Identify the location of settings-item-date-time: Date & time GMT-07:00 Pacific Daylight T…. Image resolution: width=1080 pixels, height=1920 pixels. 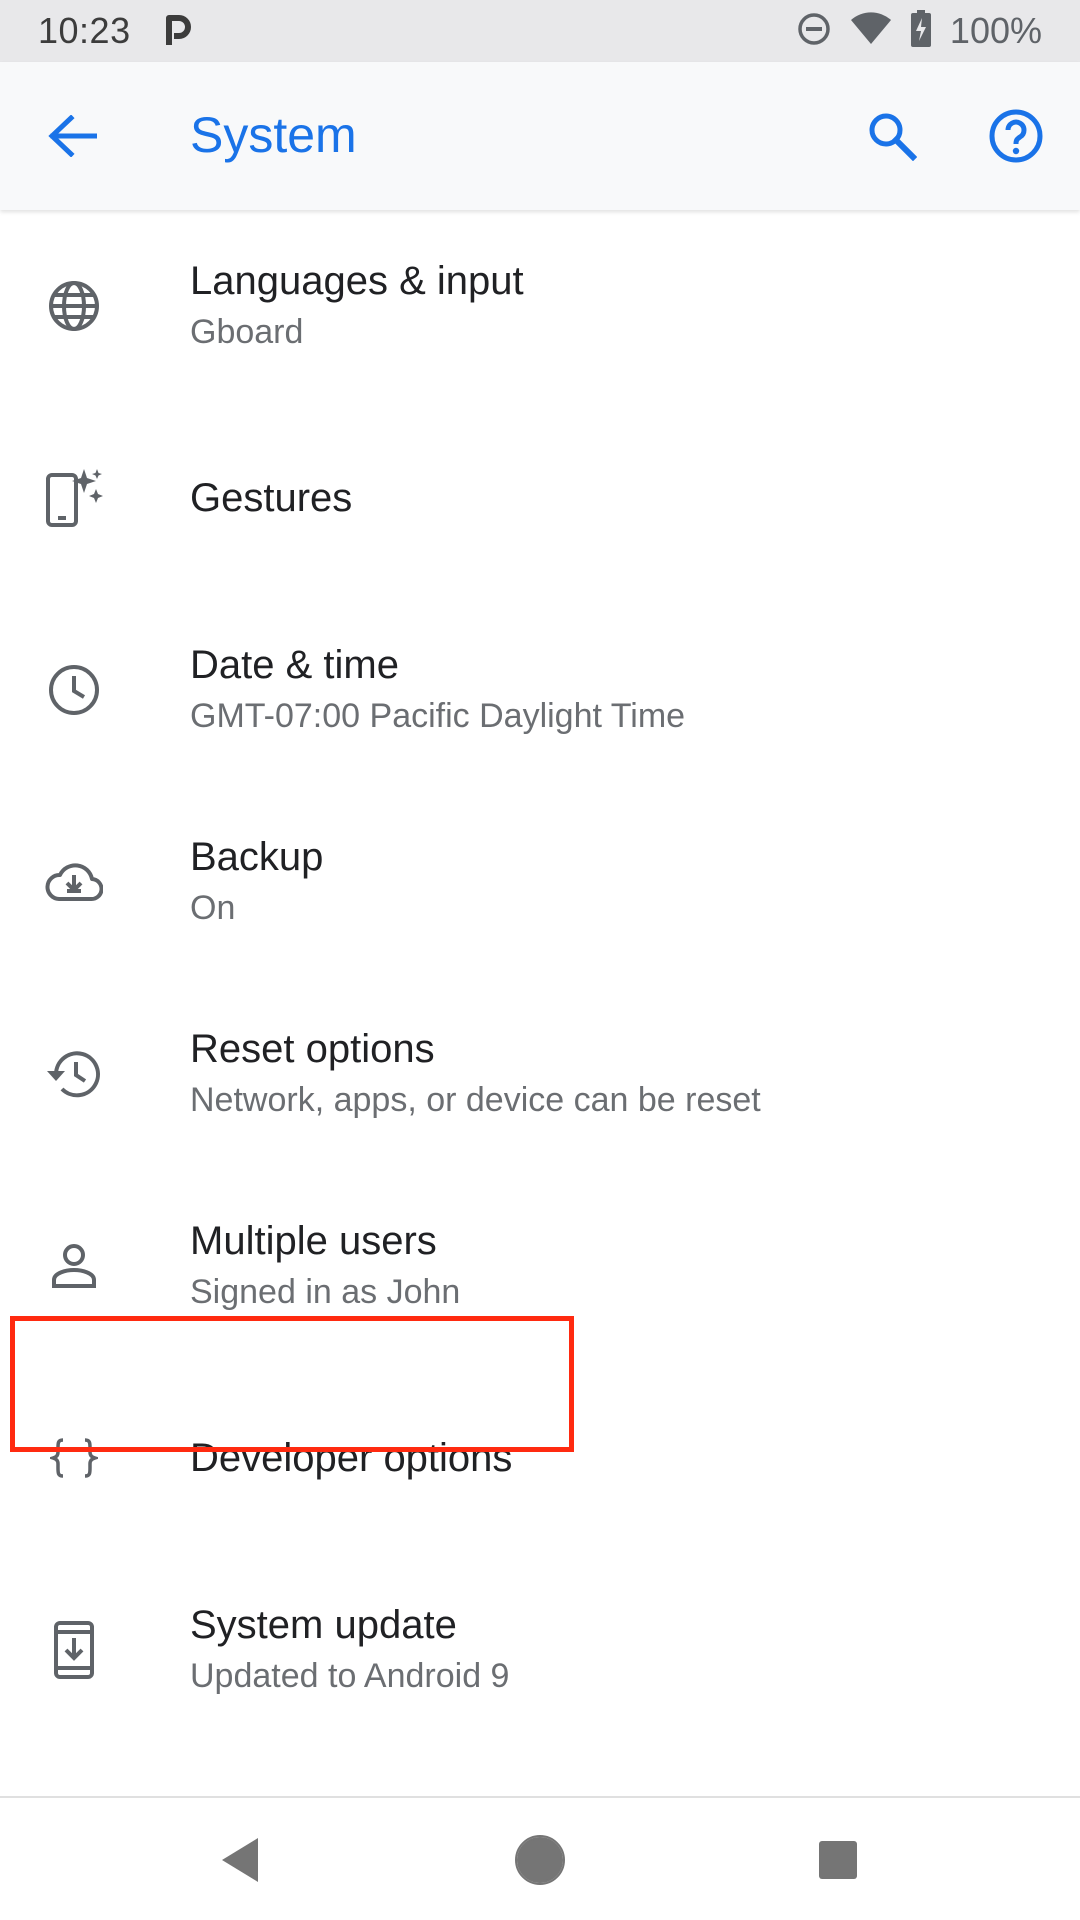
(540, 690).